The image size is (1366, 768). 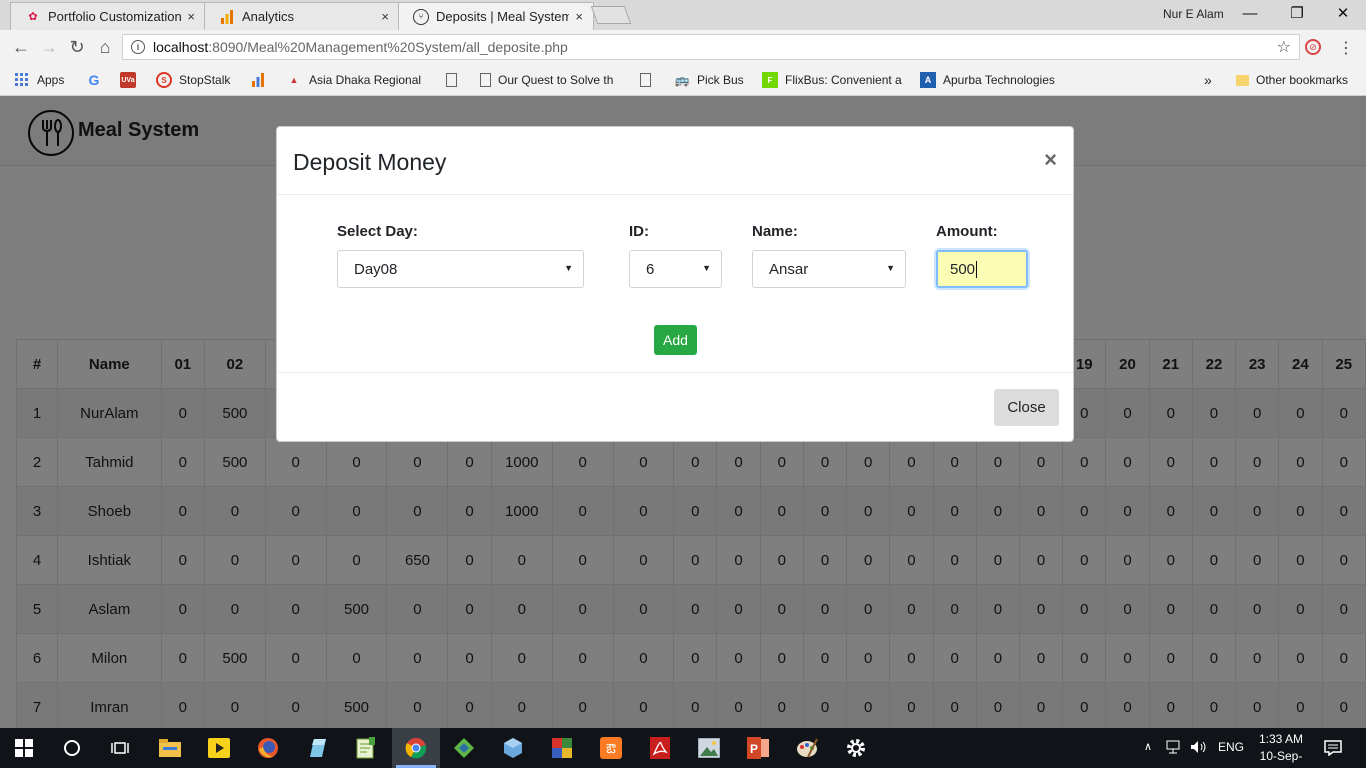 I want to click on apps-grid-icon, so click(x=22, y=80).